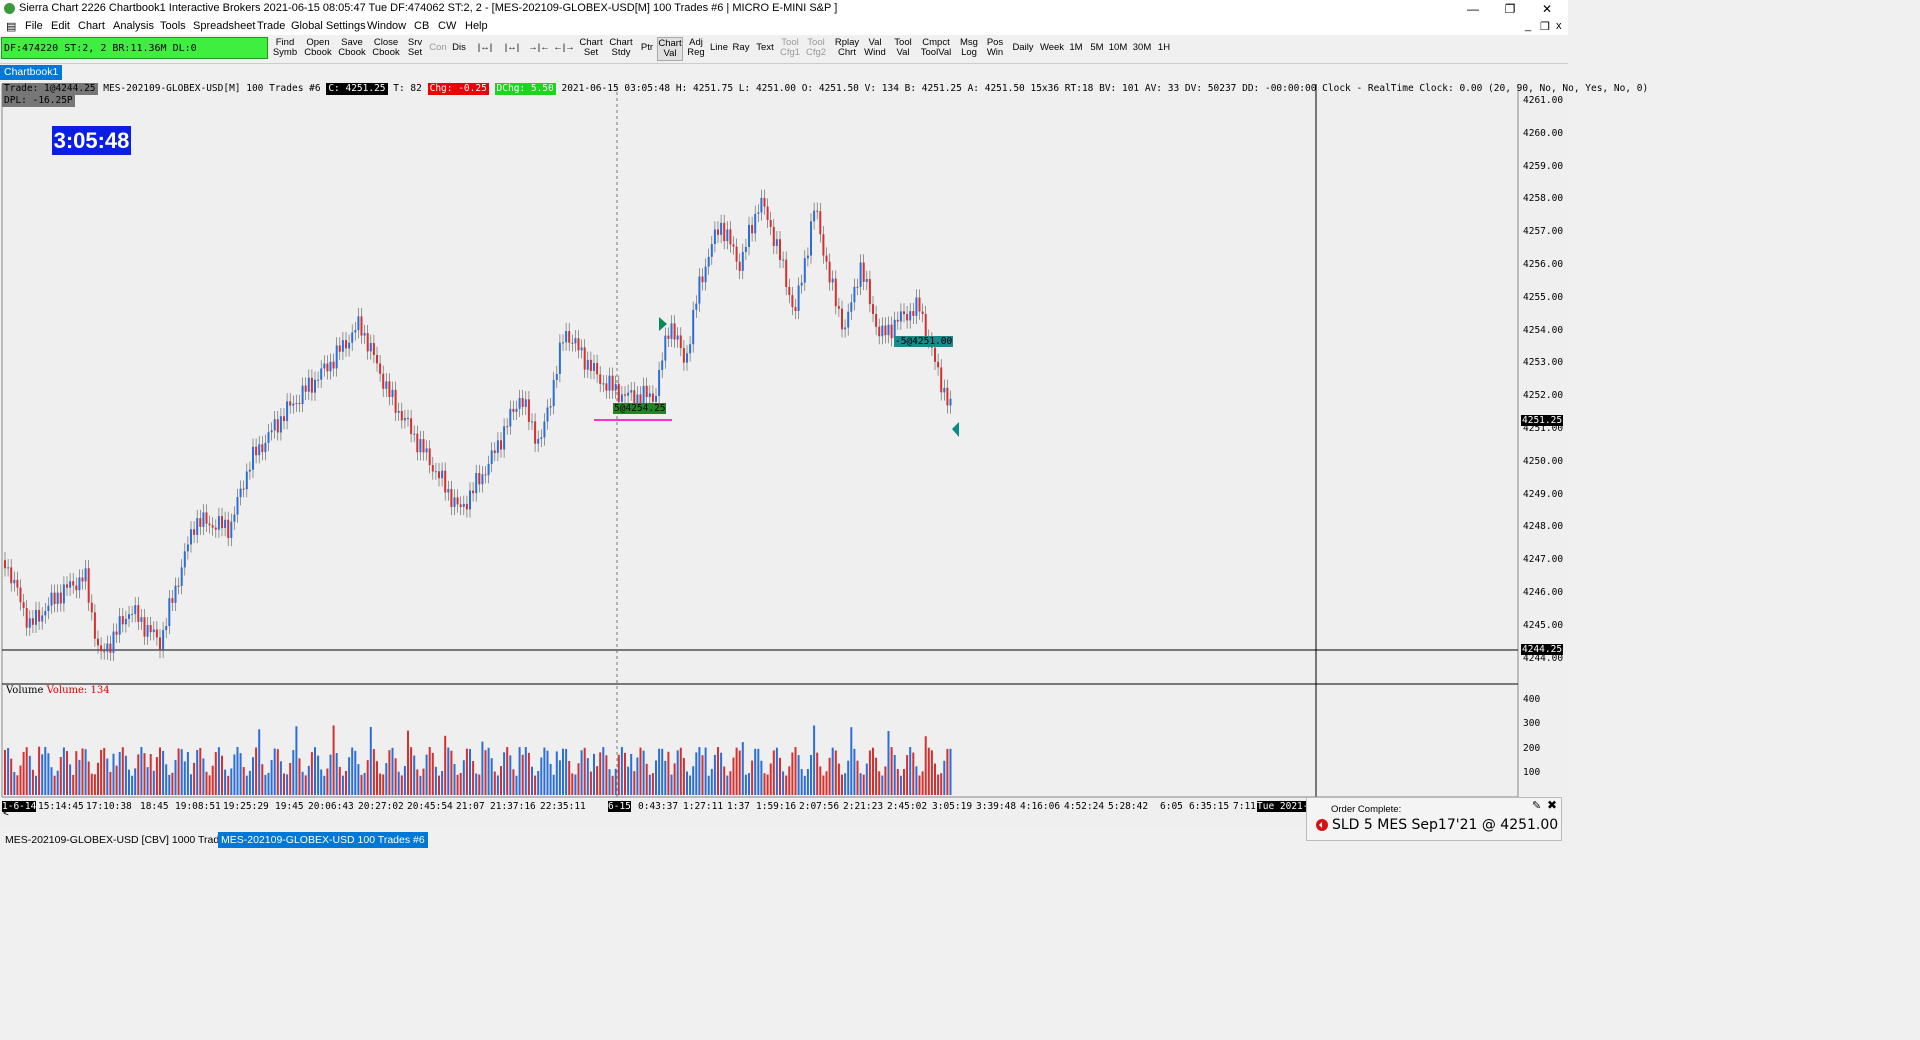 This screenshot has height=1040, width=1920. I want to click on toolbar-button-30: 5M, so click(1097, 49).